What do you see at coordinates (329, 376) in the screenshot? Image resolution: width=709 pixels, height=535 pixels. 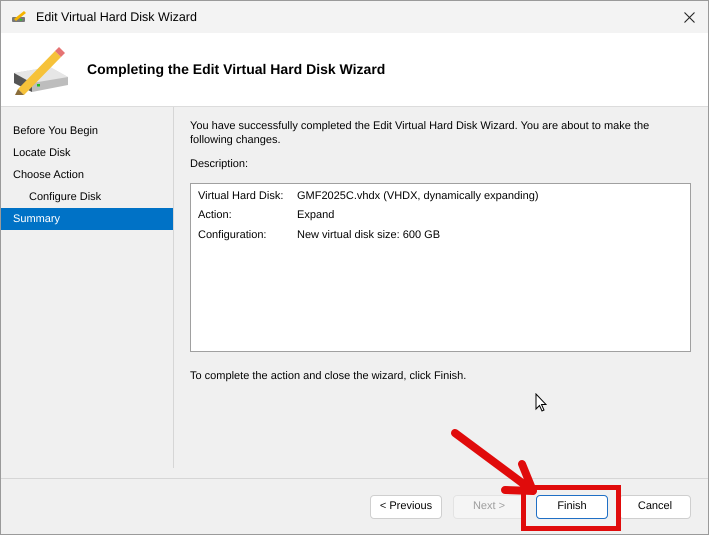 I see `finish-note: To complete the action and close the wizard, click Finish.` at bounding box center [329, 376].